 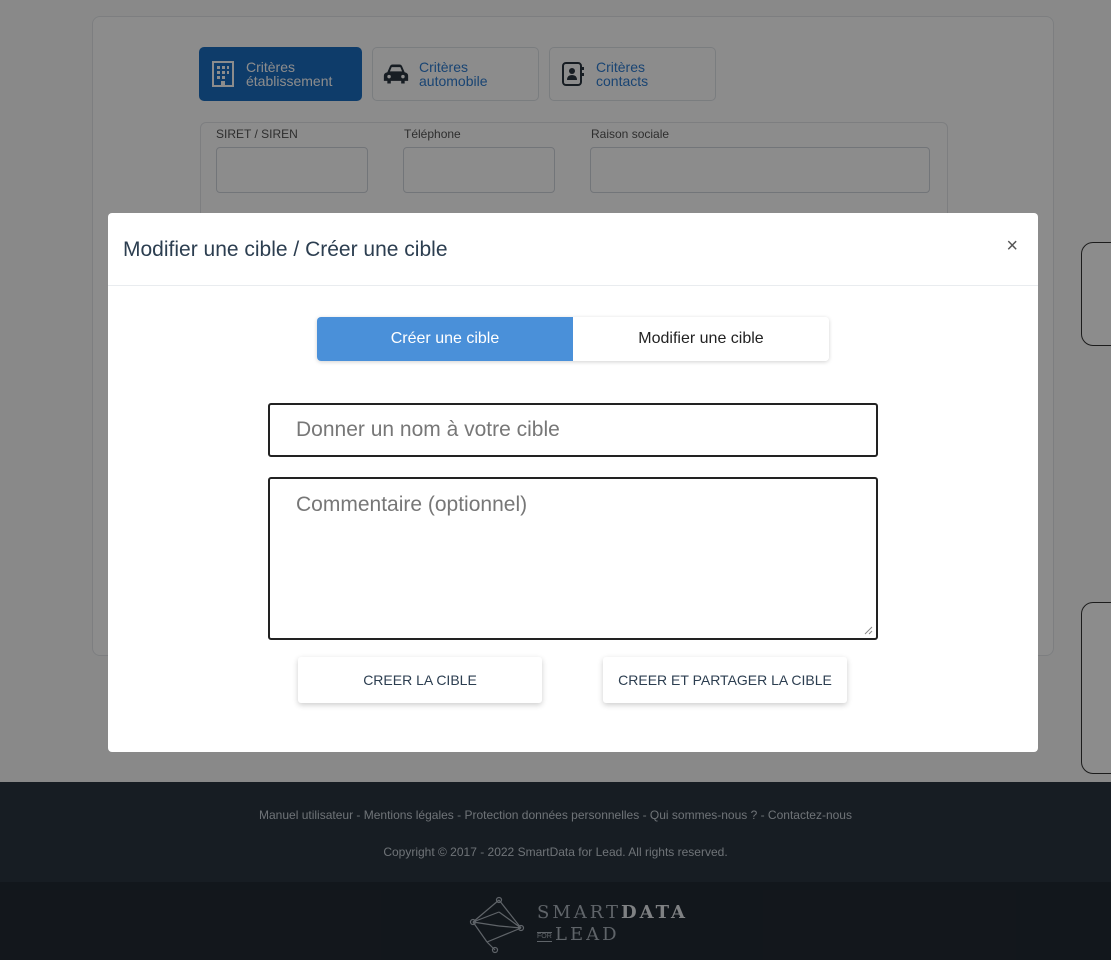 I want to click on resize-handle-icon, so click(x=868, y=630).